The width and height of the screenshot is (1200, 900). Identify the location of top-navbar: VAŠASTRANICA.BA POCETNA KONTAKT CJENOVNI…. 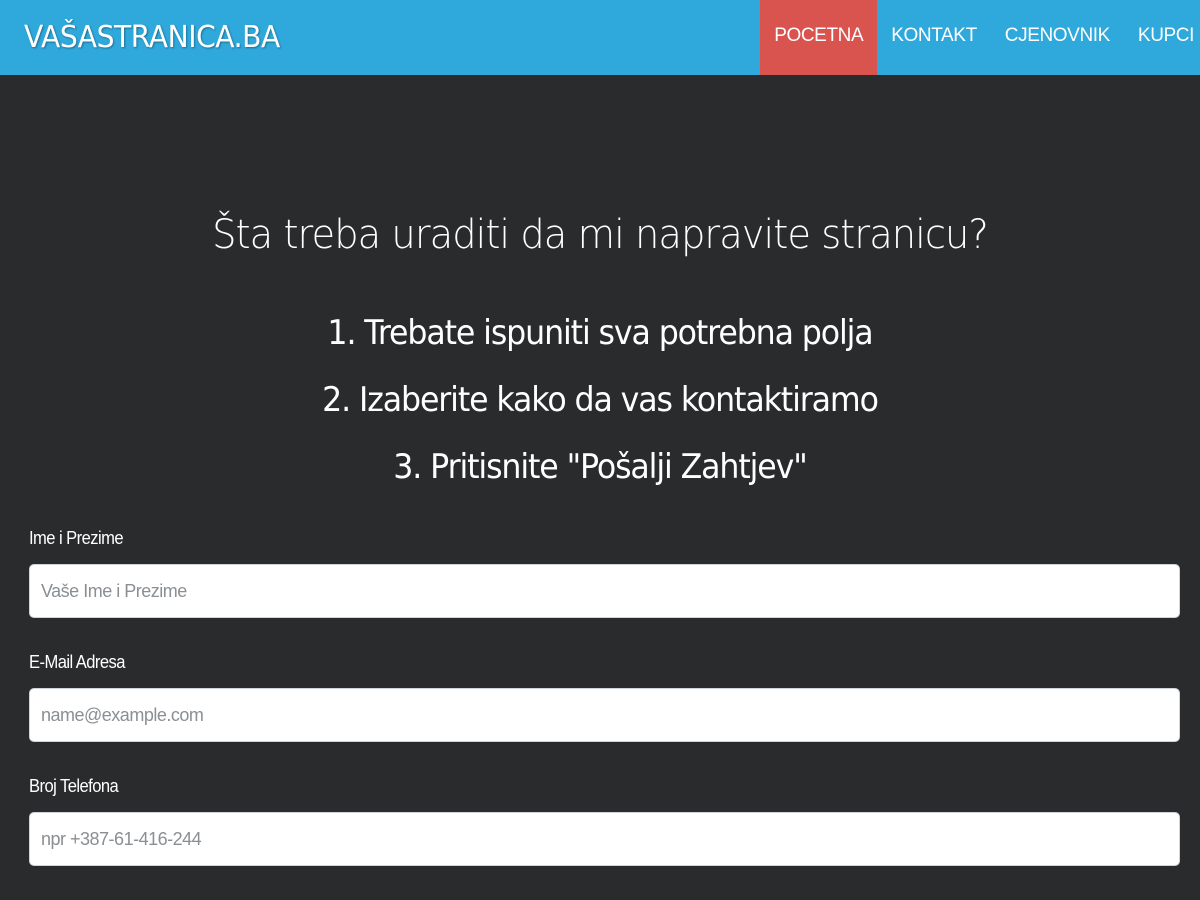
(600, 37).